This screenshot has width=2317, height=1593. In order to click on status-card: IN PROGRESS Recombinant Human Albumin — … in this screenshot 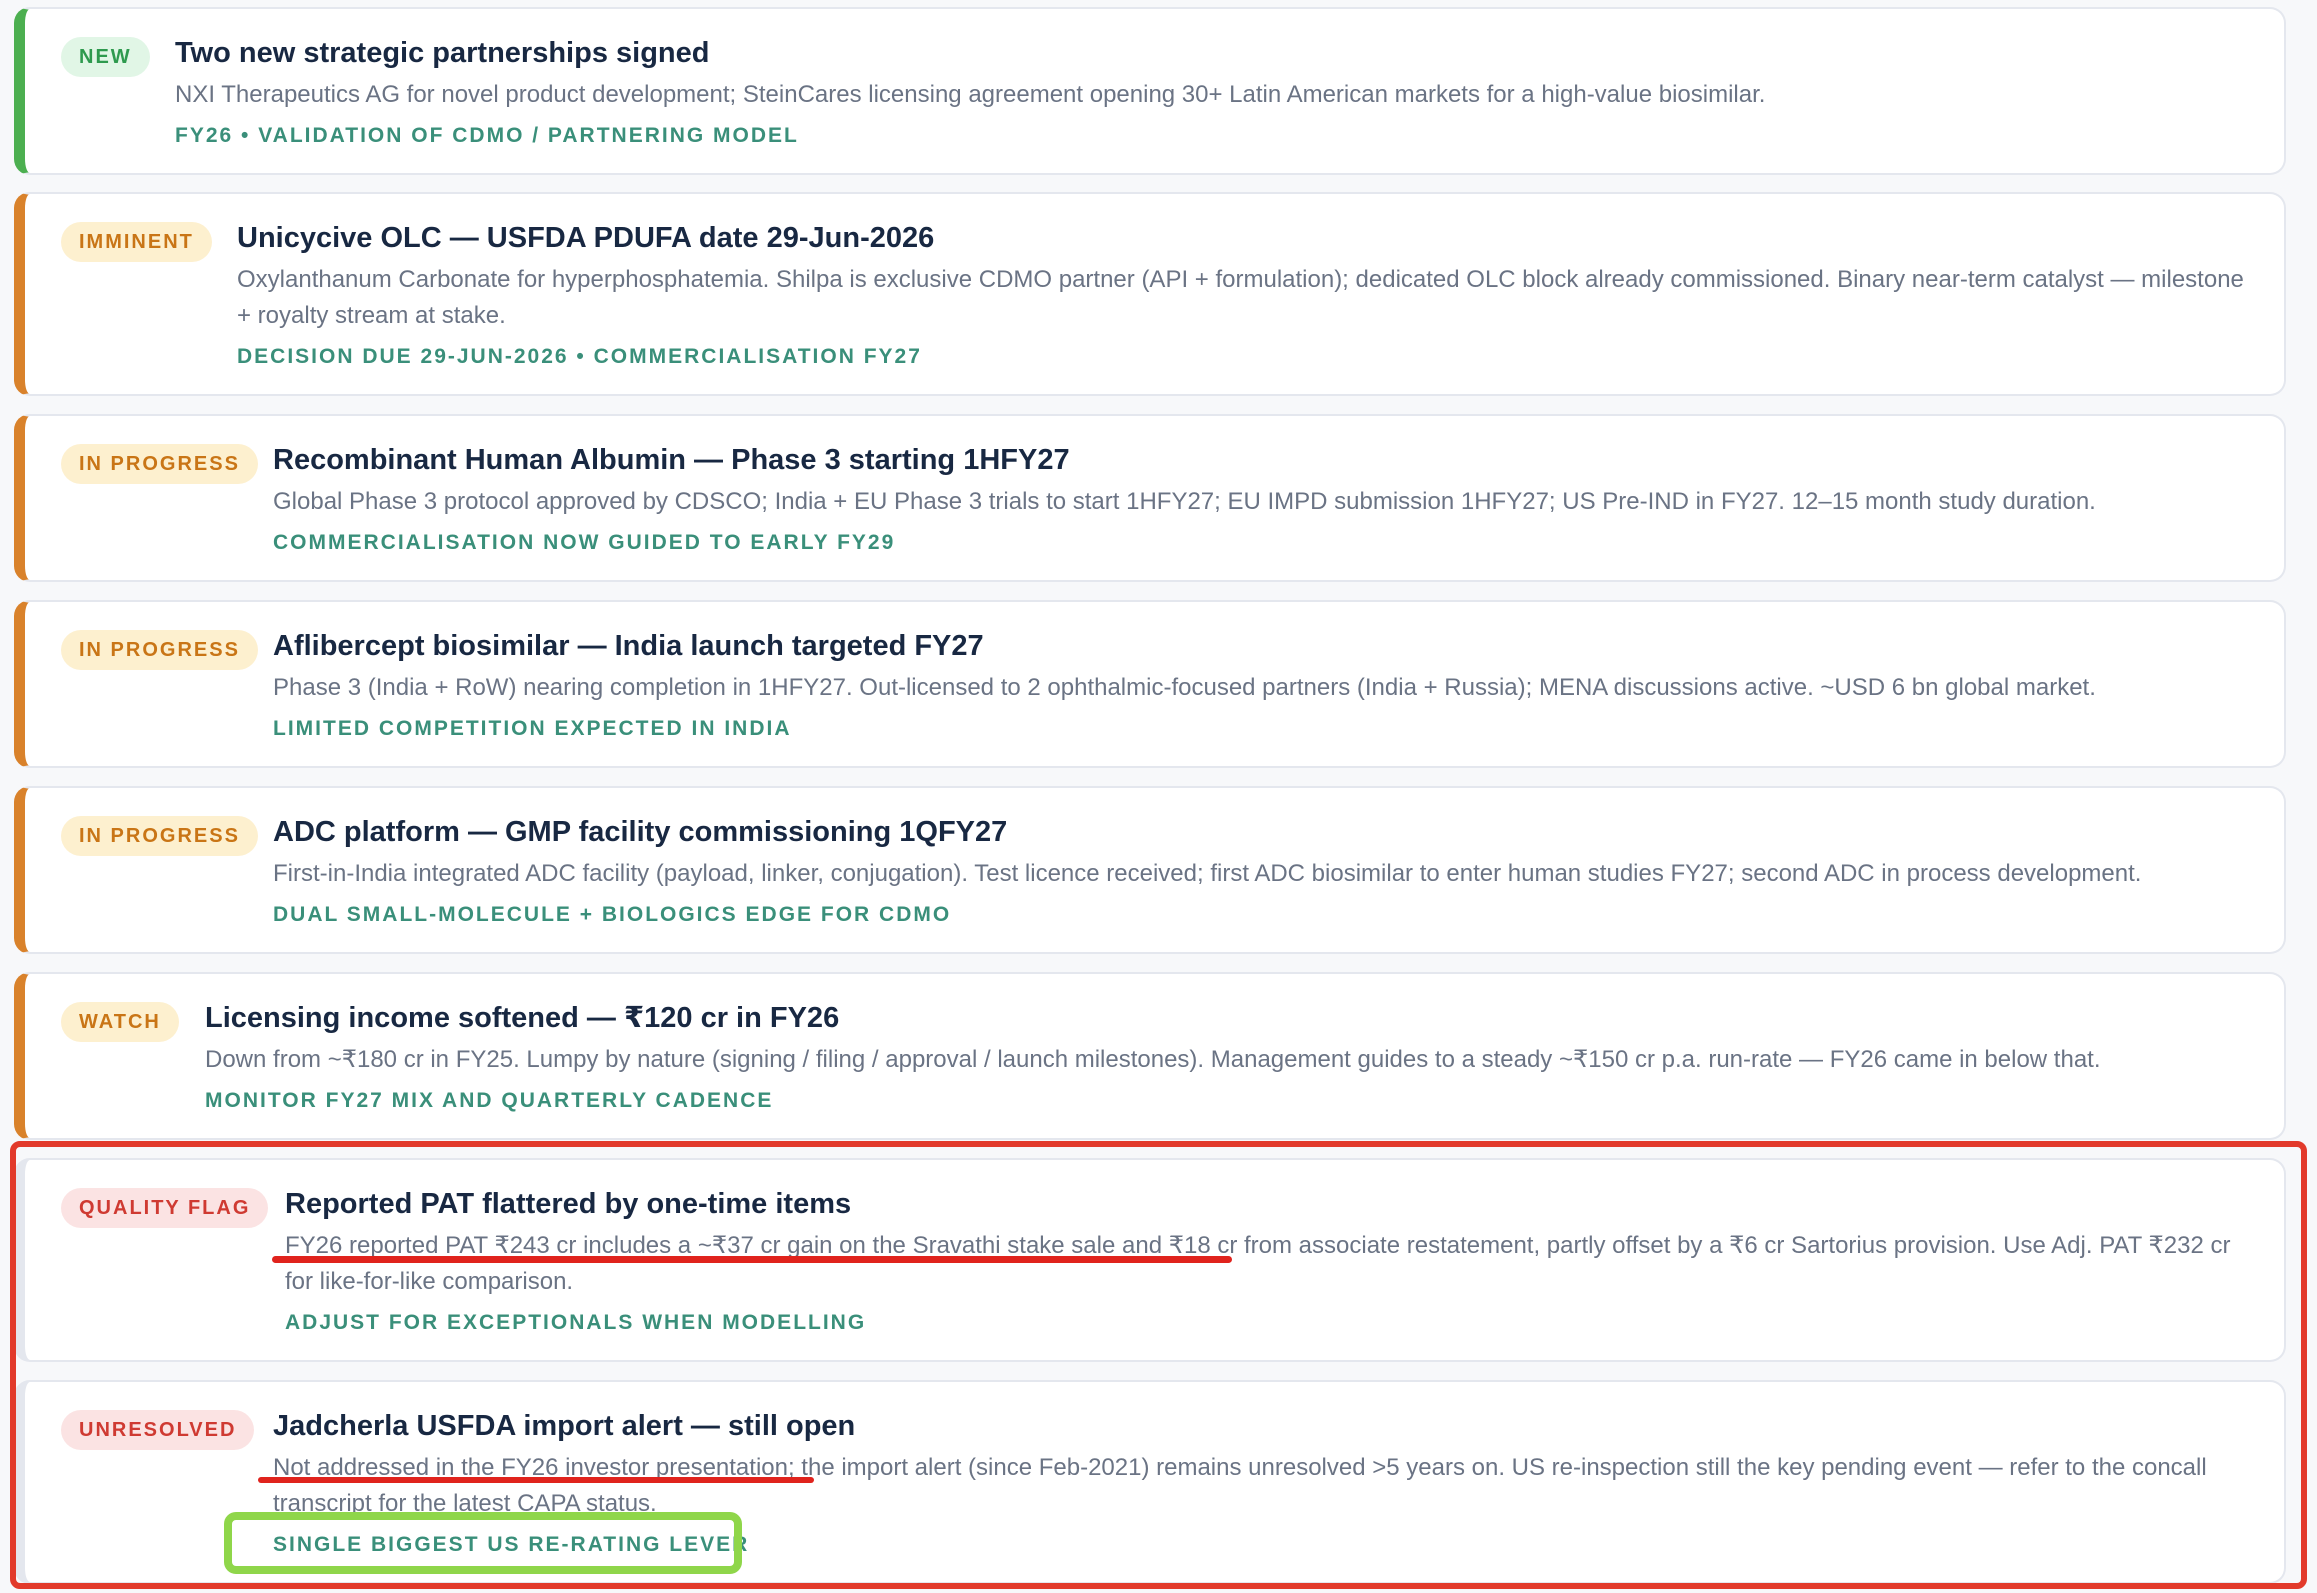, I will do `click(1150, 498)`.